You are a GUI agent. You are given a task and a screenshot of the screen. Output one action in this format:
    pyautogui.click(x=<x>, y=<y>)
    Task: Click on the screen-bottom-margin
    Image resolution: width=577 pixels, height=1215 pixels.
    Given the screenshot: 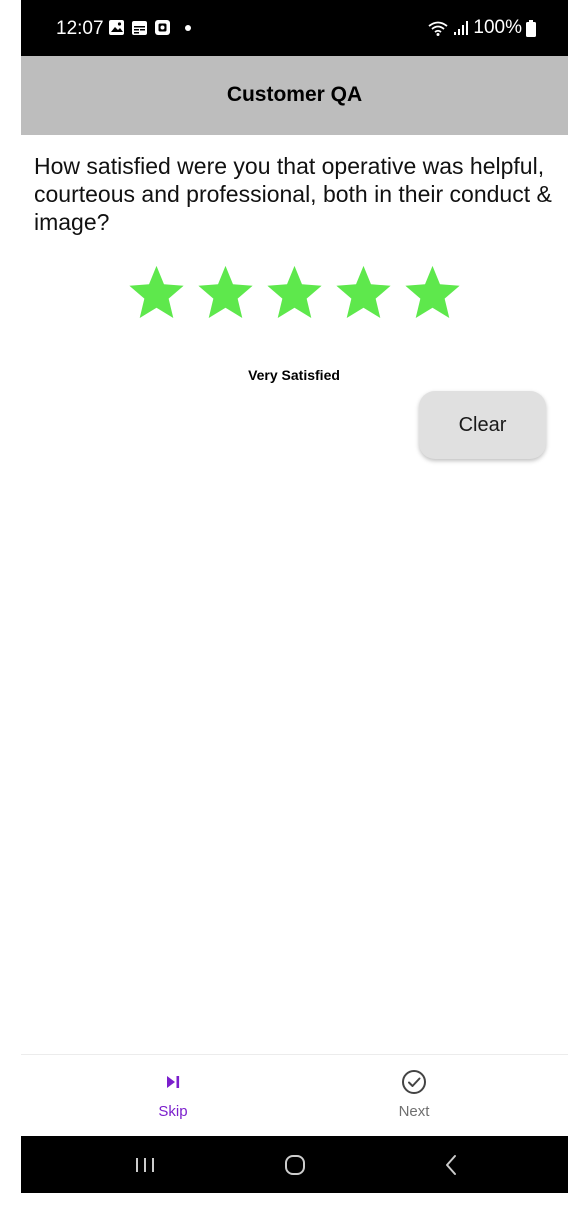 What is the action you would take?
    pyautogui.click(x=288, y=1204)
    